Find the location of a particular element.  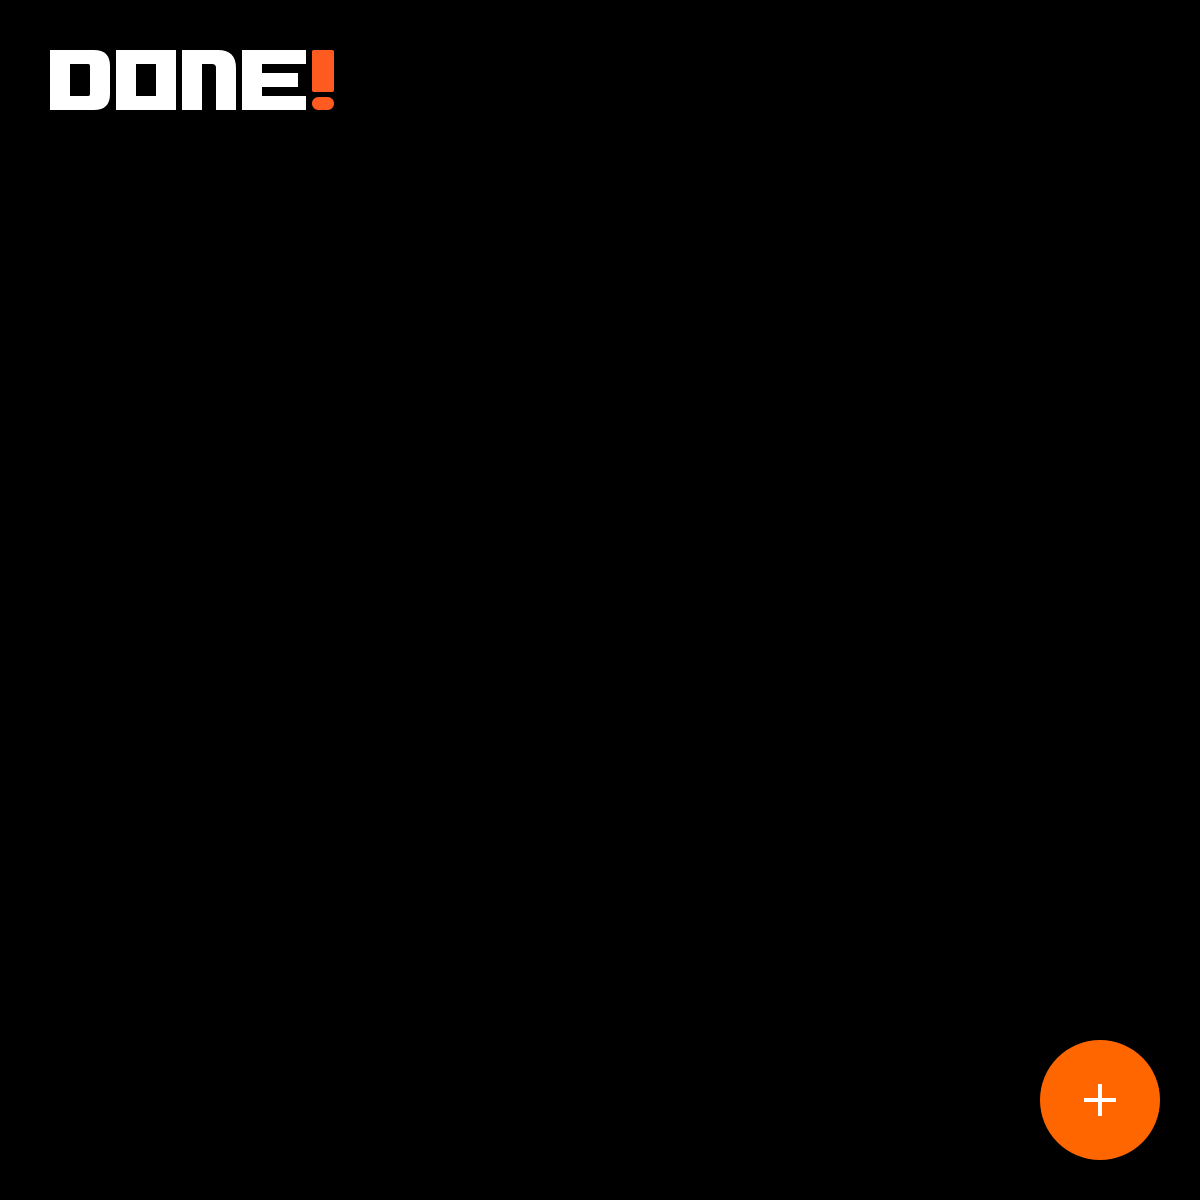

plus-icon is located at coordinates (1100, 1100).